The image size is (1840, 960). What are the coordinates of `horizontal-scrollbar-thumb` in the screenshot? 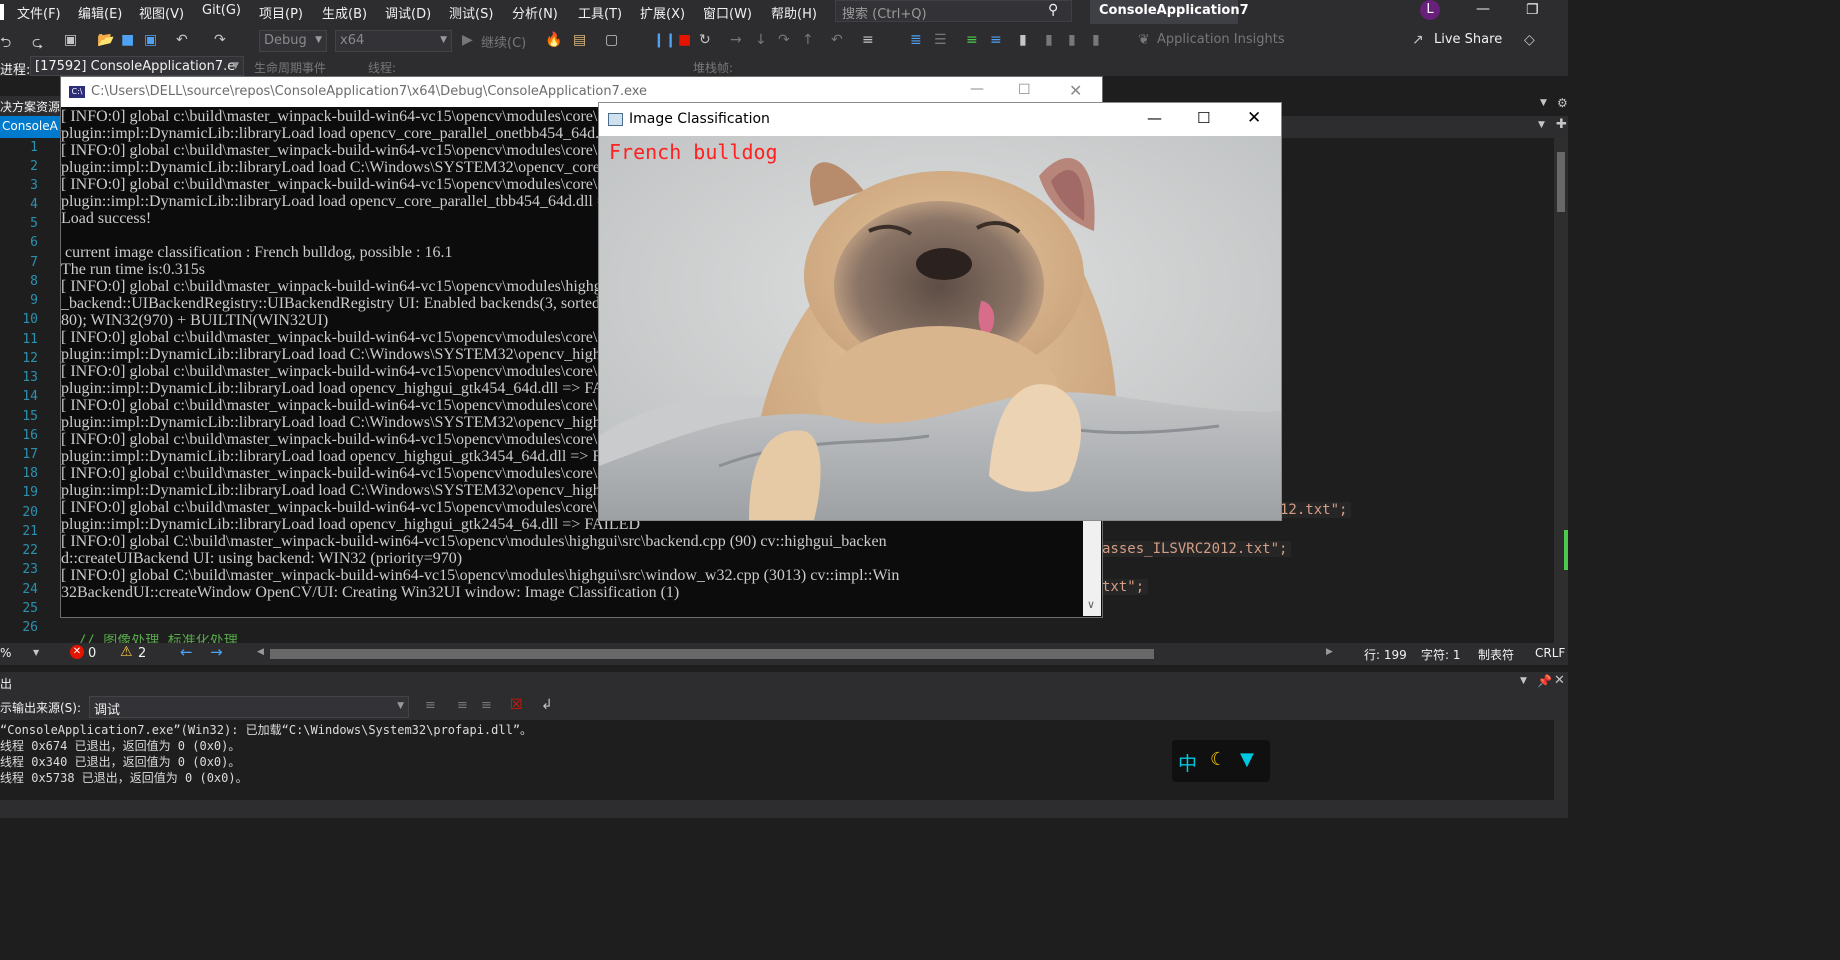 It's located at (712, 654).